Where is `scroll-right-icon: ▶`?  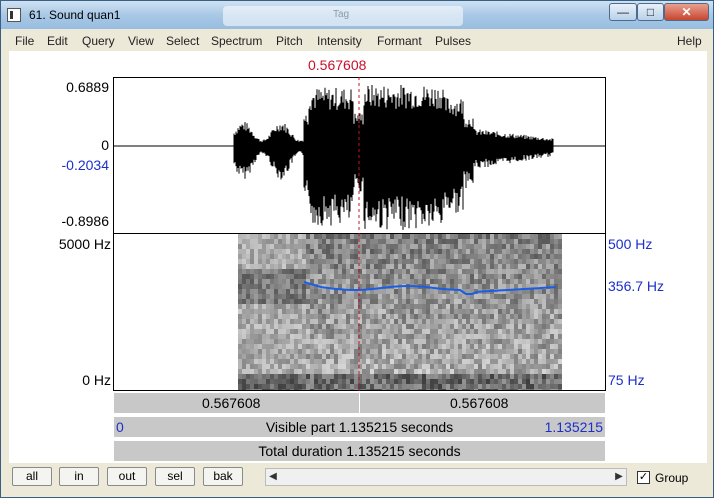
scroll-right-icon: ▶ is located at coordinates (619, 477).